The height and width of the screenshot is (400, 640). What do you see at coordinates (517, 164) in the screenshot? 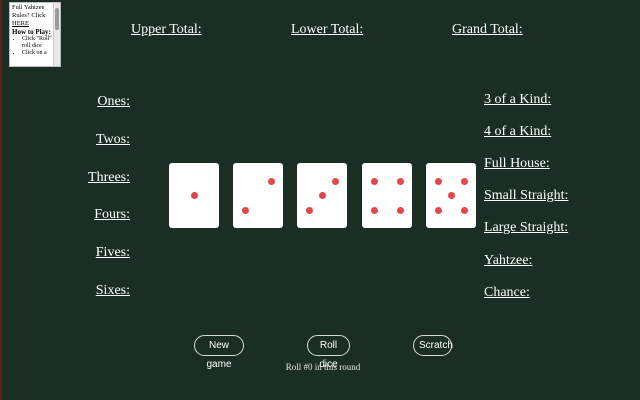
I see `score-full-house: Full House:` at bounding box center [517, 164].